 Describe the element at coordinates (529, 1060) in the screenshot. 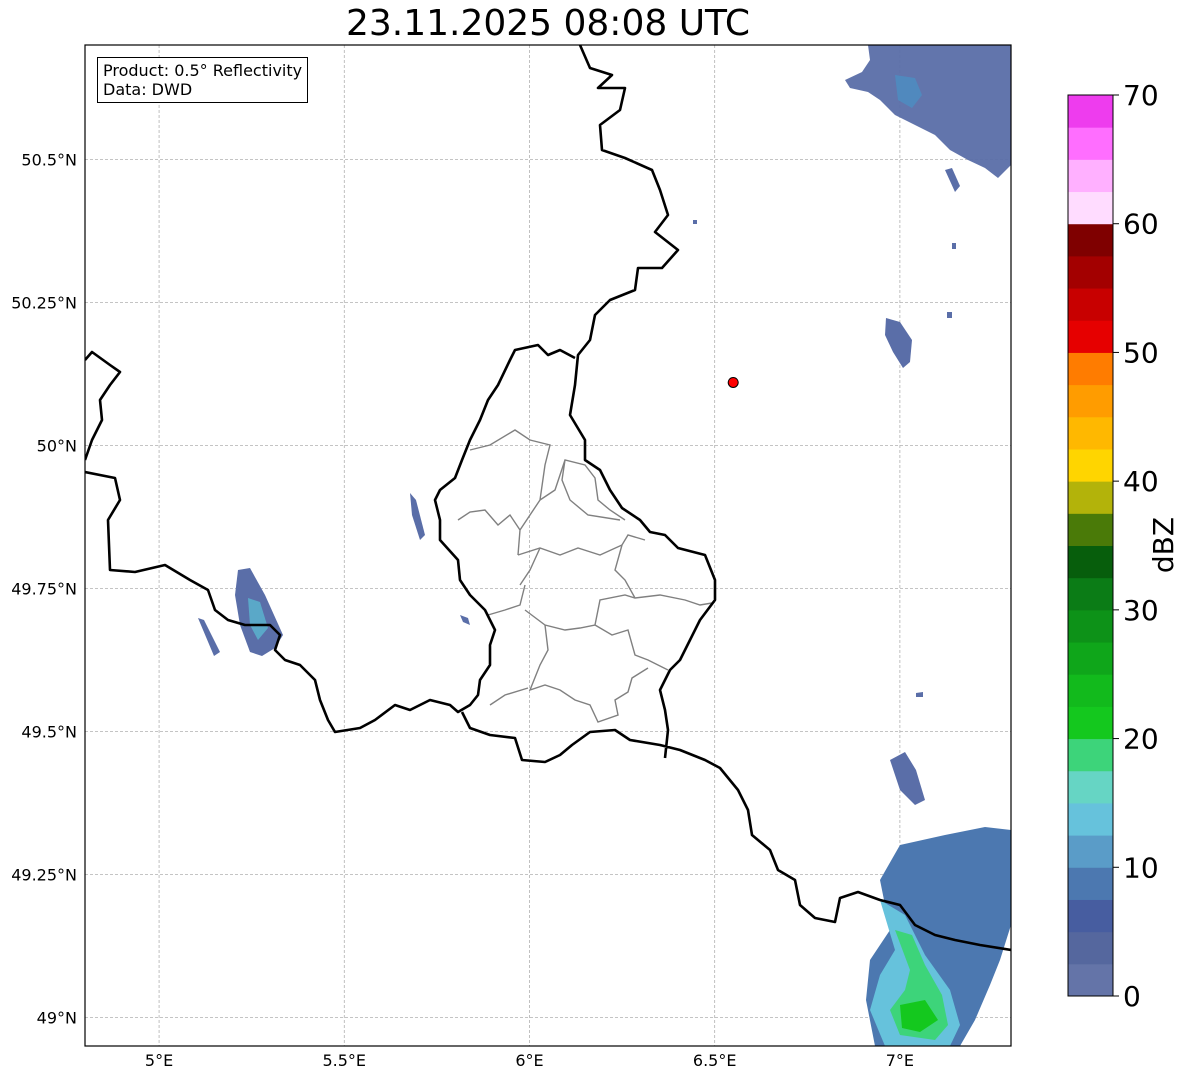

I see `lon-tick-label: 6°E` at that location.